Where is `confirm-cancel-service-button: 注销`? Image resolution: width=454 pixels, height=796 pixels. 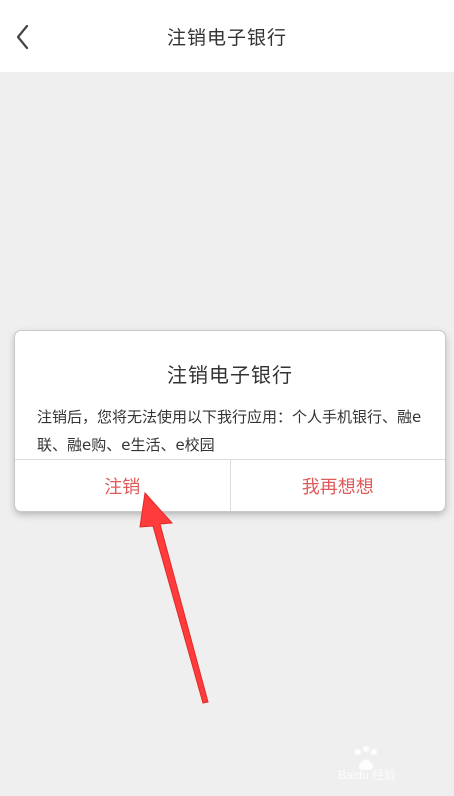
confirm-cancel-service-button: 注销 is located at coordinates (123, 485).